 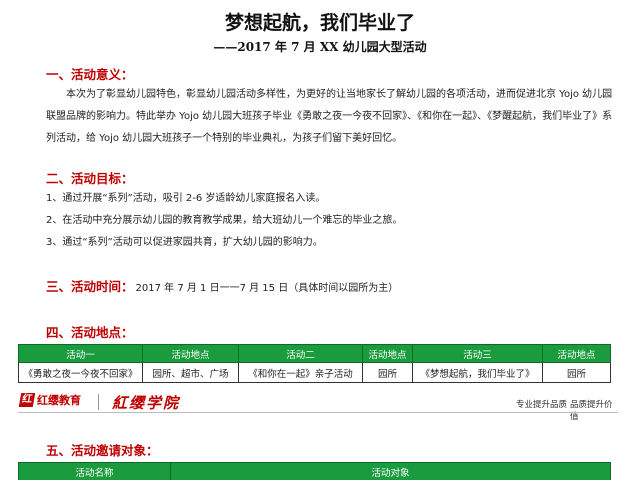 I want to click on slogan-2: 品质提升价值, so click(x=591, y=411).